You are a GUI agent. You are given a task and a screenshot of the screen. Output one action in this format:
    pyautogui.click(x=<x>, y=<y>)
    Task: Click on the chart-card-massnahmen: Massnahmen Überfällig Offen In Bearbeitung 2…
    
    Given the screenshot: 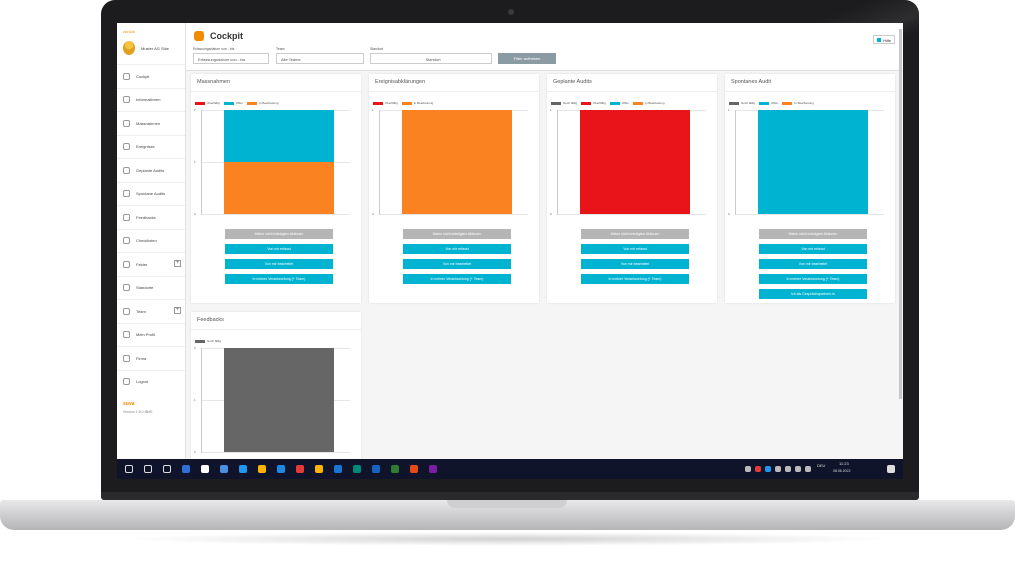 What is the action you would take?
    pyautogui.click(x=276, y=188)
    